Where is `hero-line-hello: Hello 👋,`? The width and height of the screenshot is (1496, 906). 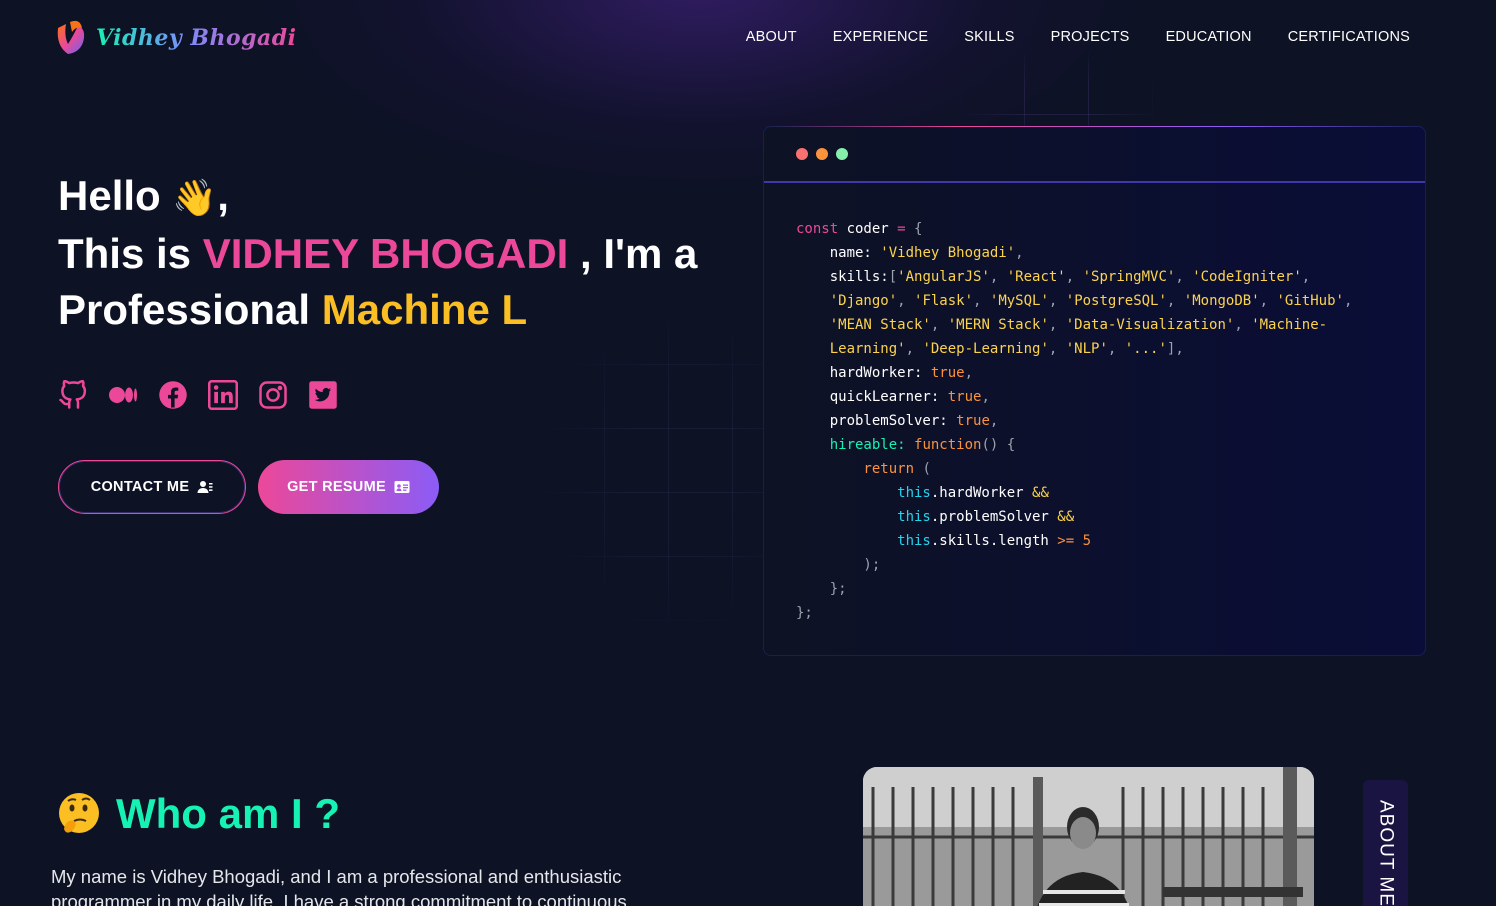 hero-line-hello: Hello 👋, is located at coordinates (398, 197).